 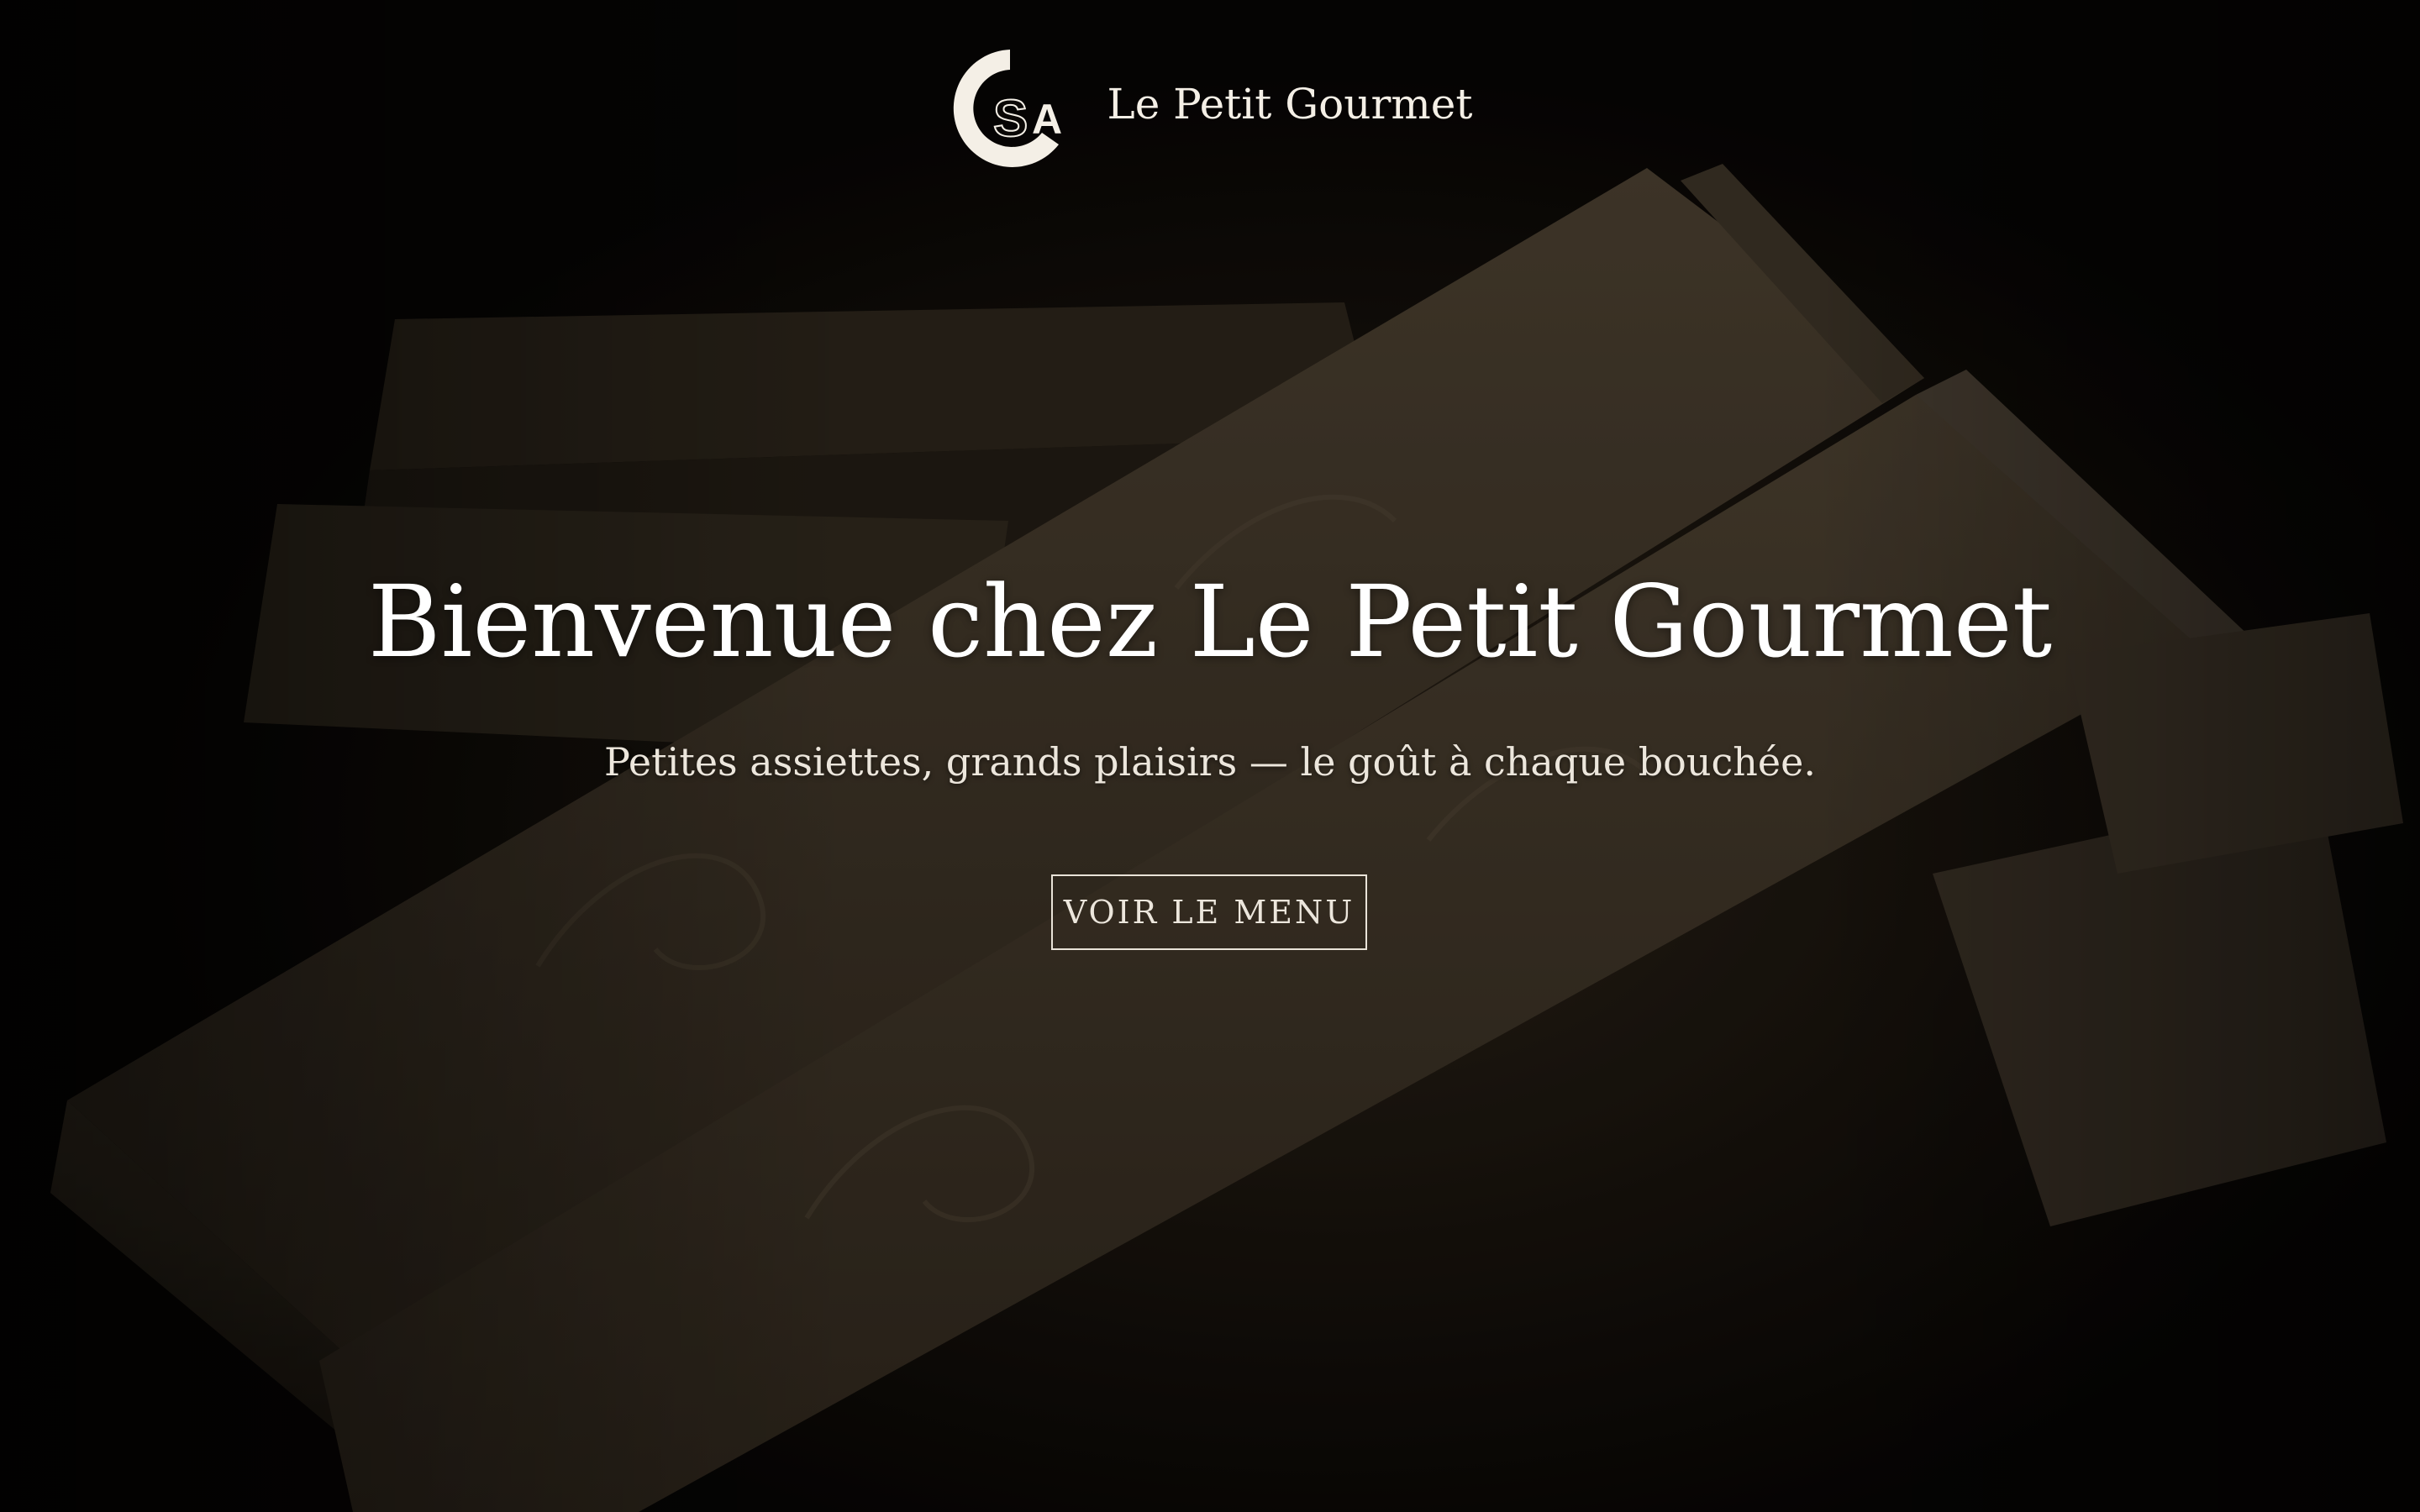 What do you see at coordinates (1210, 622) in the screenshot?
I see `hero-headline: Bienvenue chez Le Petit Gourmet` at bounding box center [1210, 622].